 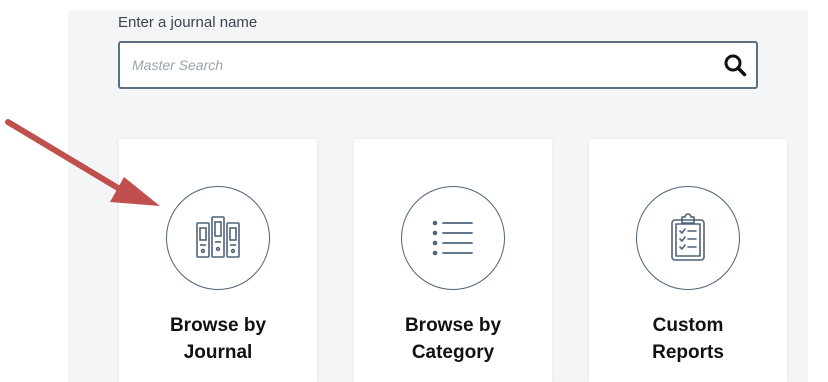 I want to click on card-label: Browse by Category, so click(x=453, y=339).